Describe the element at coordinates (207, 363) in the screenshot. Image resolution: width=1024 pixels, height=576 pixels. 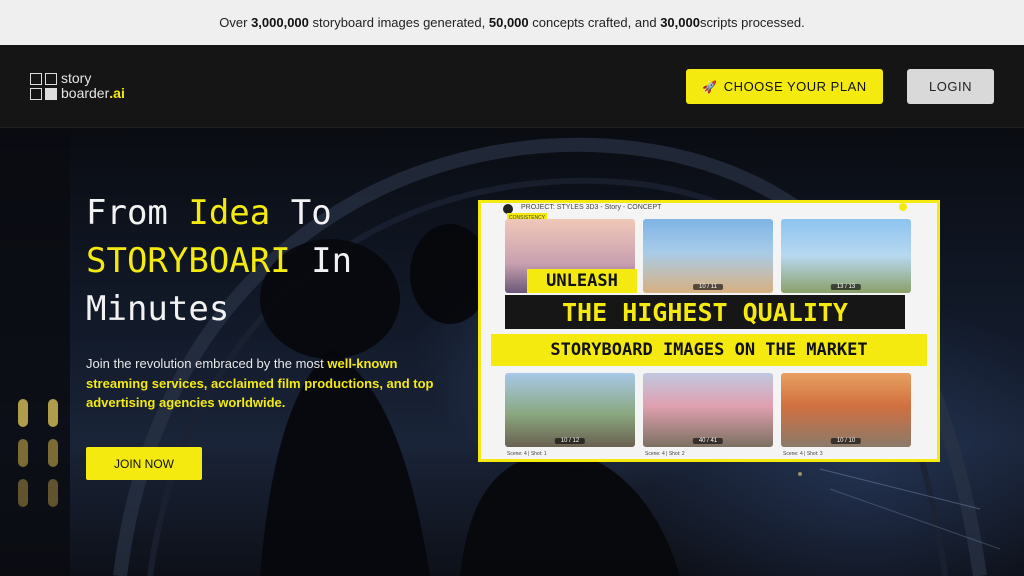
I see `desc-part-1: Join the revolution embraced by the most` at that location.